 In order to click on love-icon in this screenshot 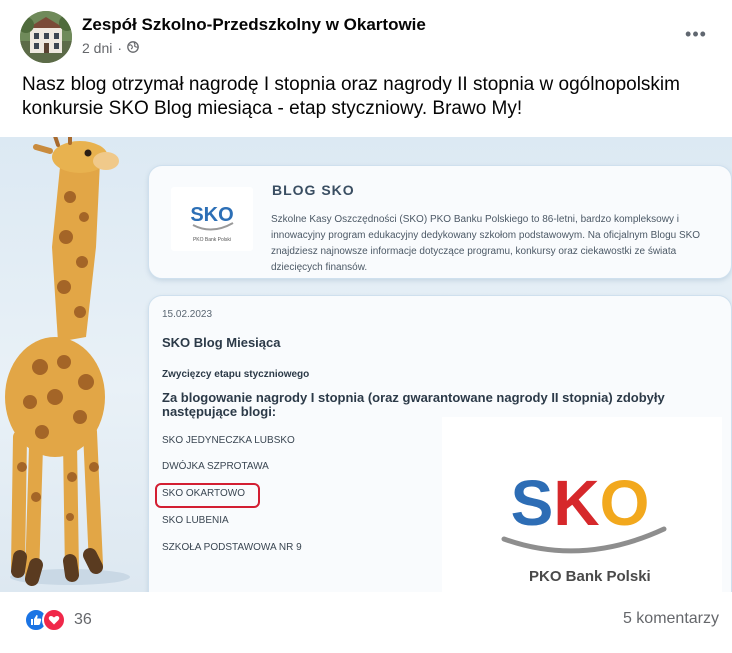, I will do `click(54, 620)`.